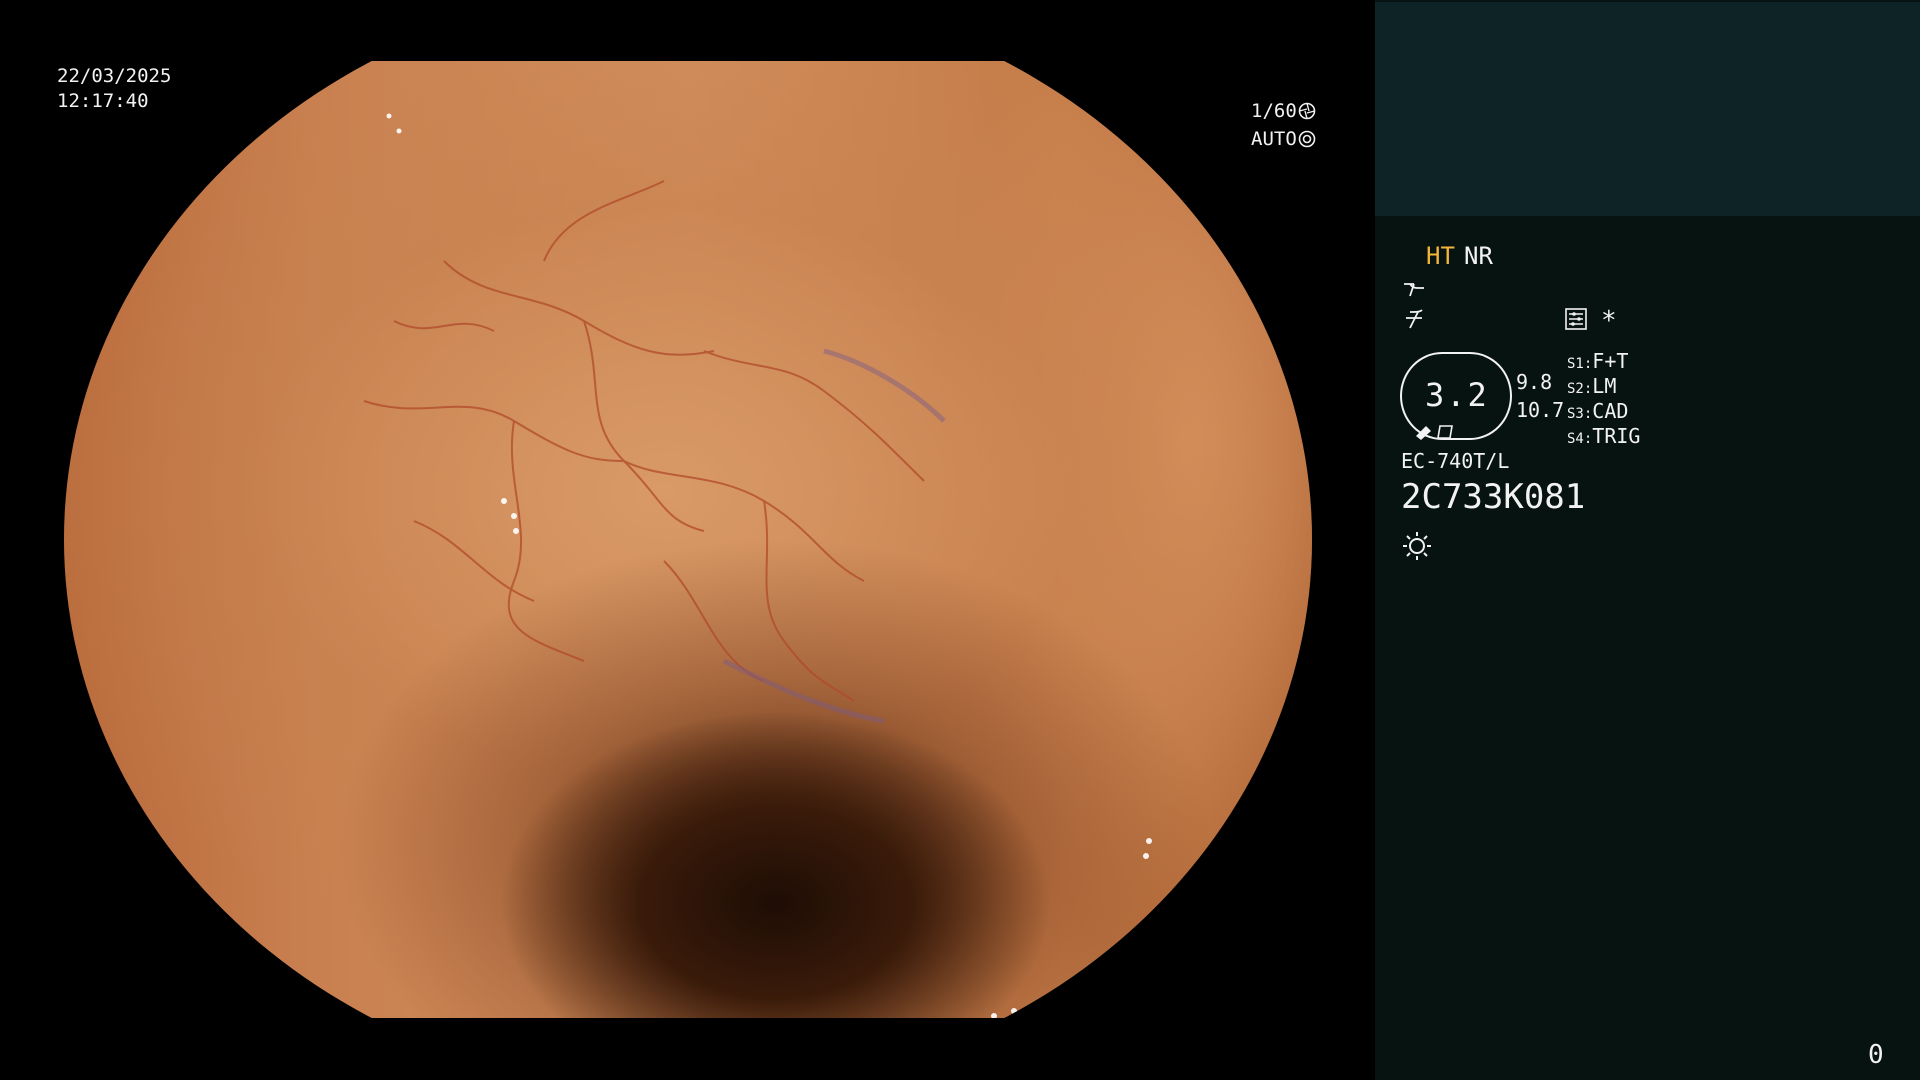 The width and height of the screenshot is (1920, 1080). What do you see at coordinates (1493, 497) in the screenshot?
I see `scope-serial: 2C733K081` at bounding box center [1493, 497].